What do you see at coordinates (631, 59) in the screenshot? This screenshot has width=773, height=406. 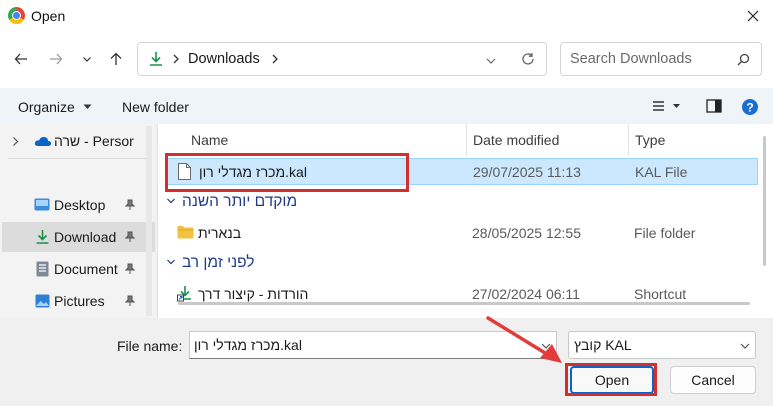 I see `search-placeholder: Search Downloads` at bounding box center [631, 59].